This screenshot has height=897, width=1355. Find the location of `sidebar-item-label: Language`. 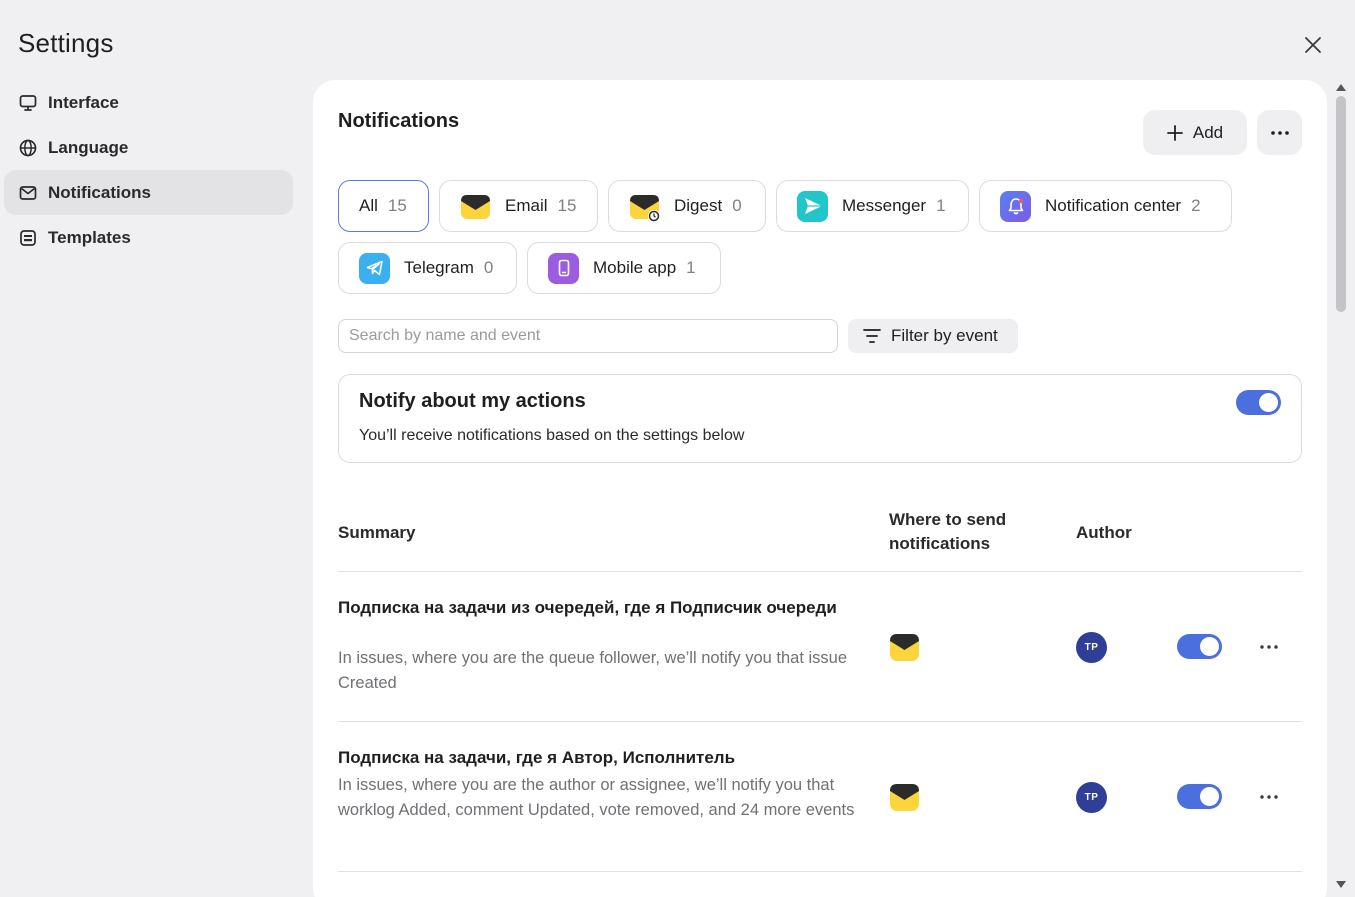

sidebar-item-label: Language is located at coordinates (88, 147).